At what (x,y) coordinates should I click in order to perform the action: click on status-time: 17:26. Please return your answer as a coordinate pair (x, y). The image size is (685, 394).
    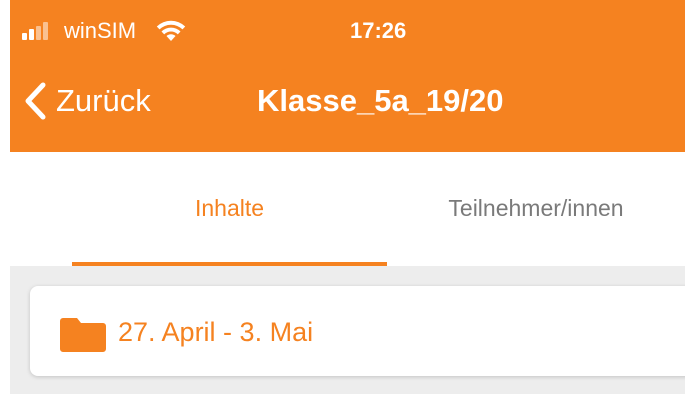
    Looking at the image, I should click on (378, 30).